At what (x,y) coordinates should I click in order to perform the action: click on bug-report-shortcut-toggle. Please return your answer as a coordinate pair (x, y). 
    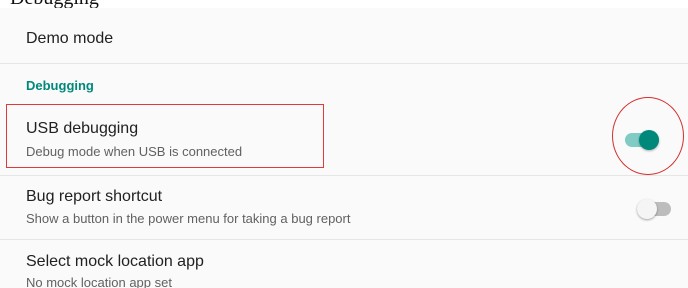
    Looking at the image, I should click on (654, 209).